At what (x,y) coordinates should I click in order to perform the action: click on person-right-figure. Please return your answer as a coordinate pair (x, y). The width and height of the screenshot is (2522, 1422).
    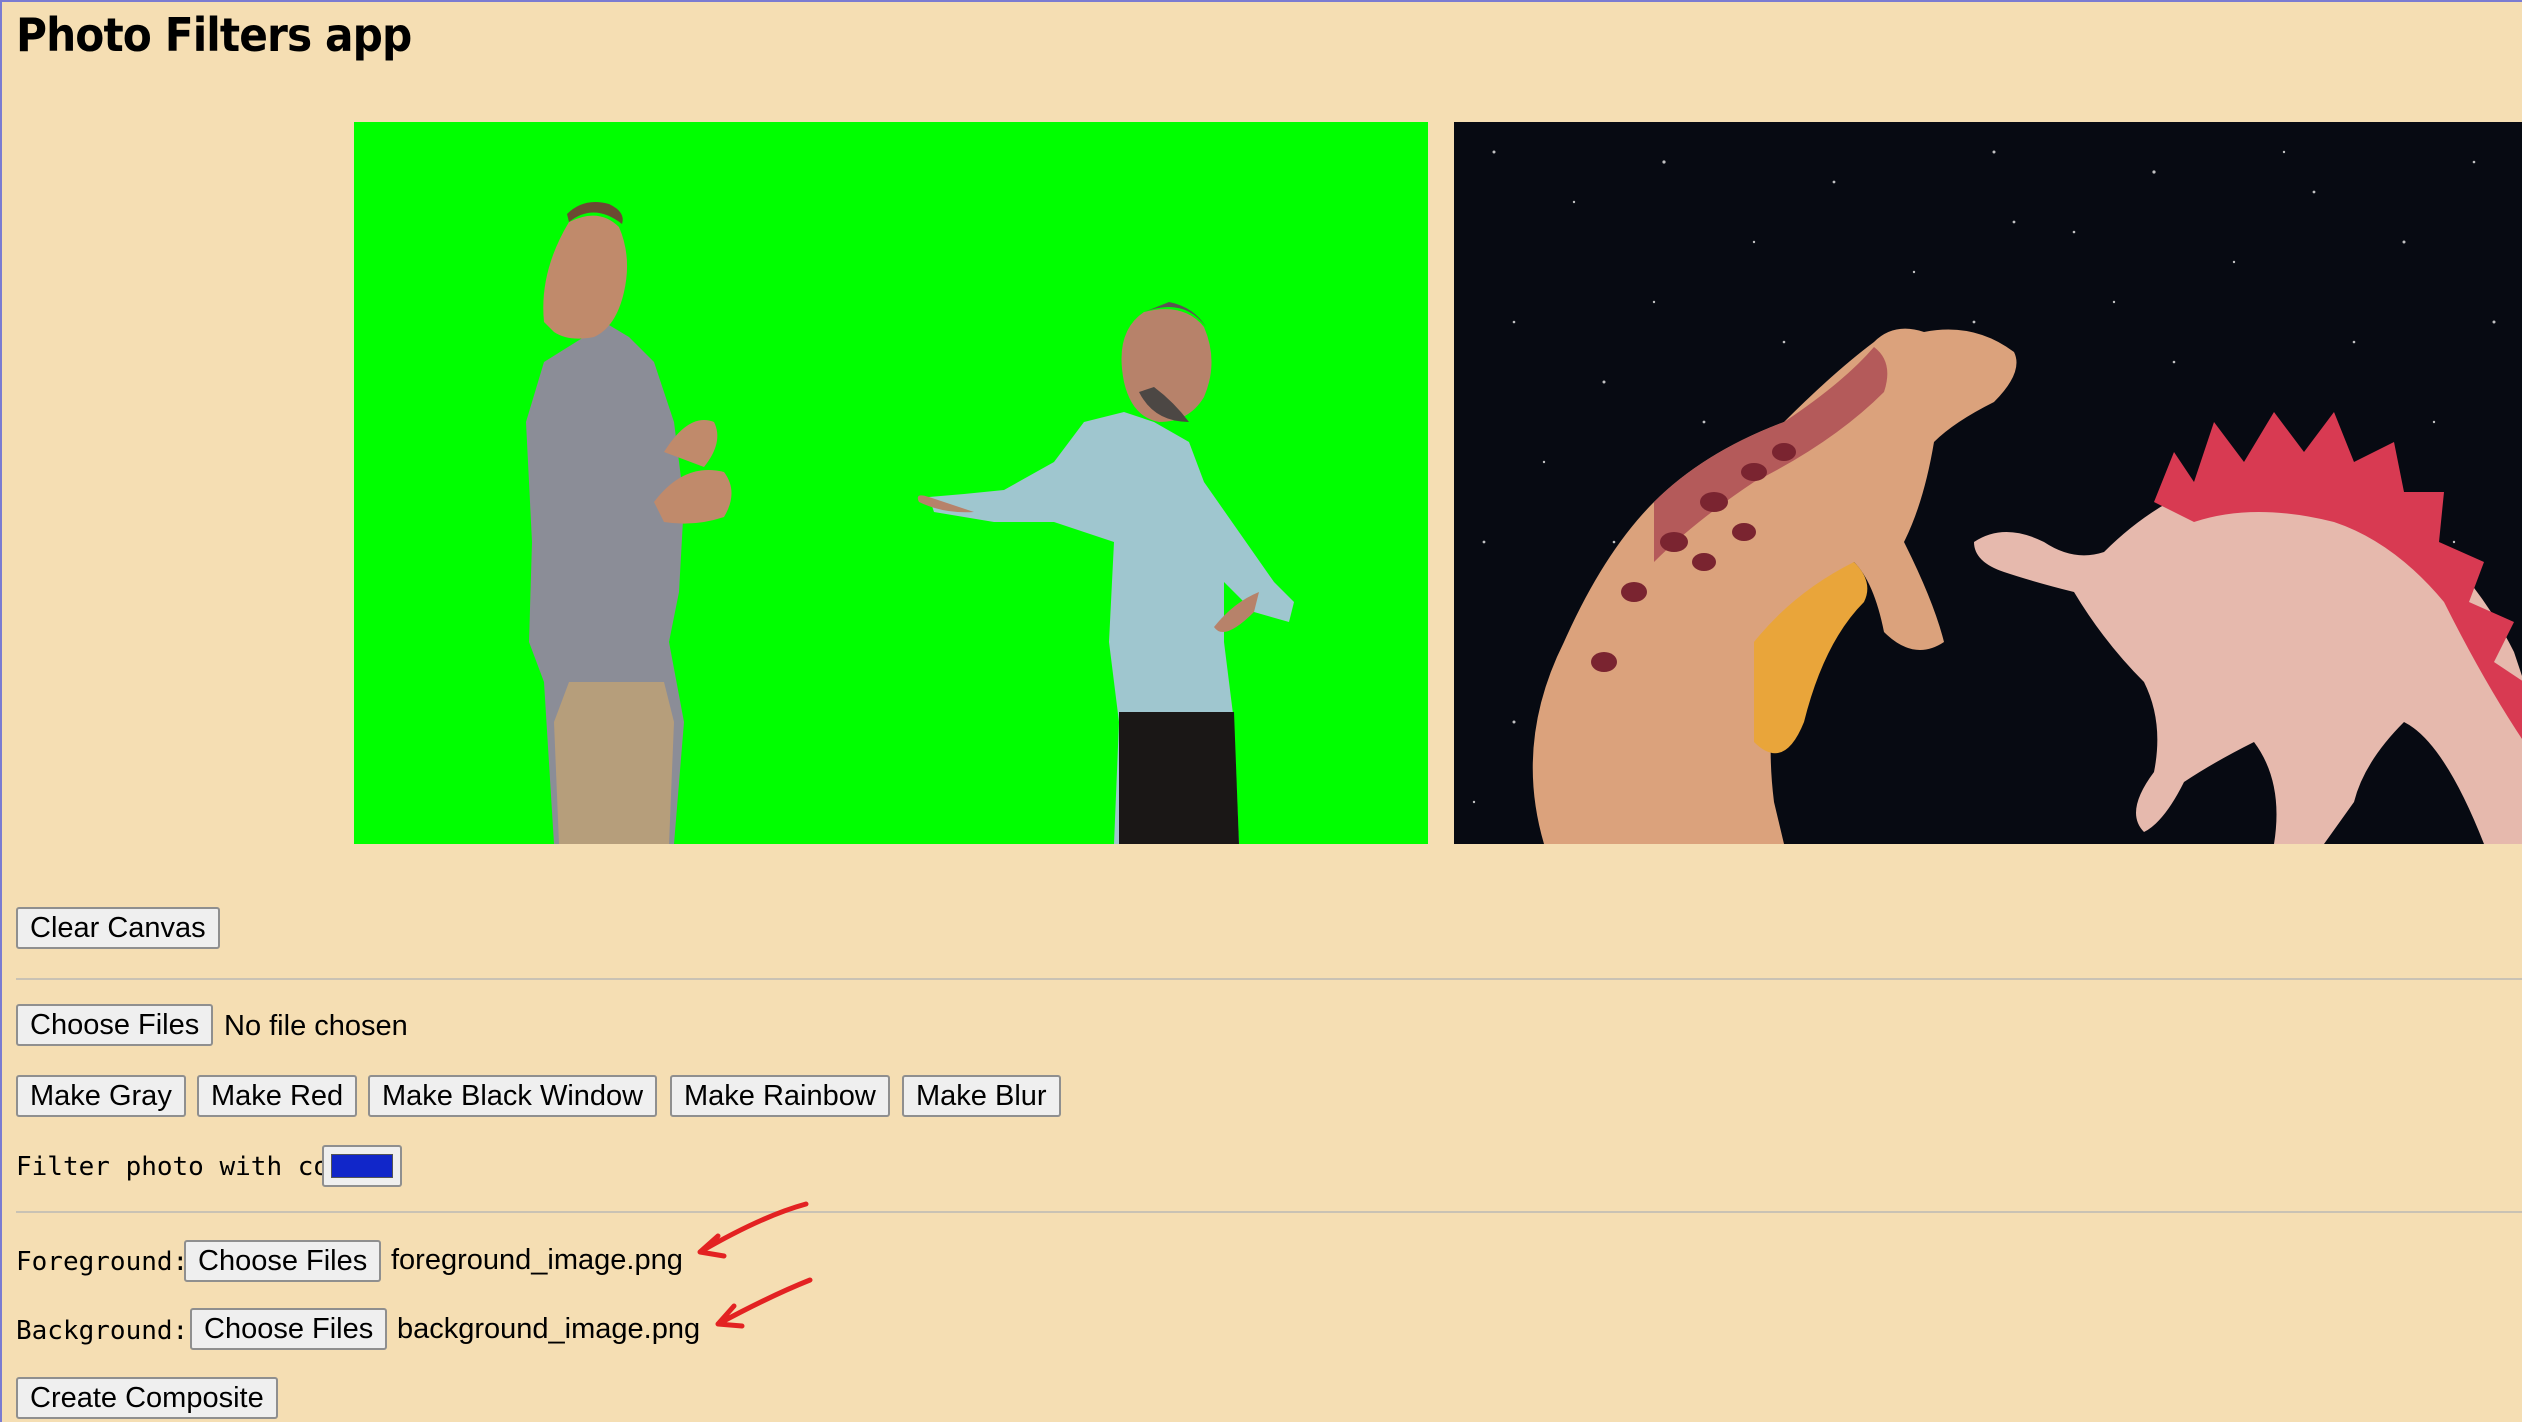
    Looking at the image, I should click on (1105, 573).